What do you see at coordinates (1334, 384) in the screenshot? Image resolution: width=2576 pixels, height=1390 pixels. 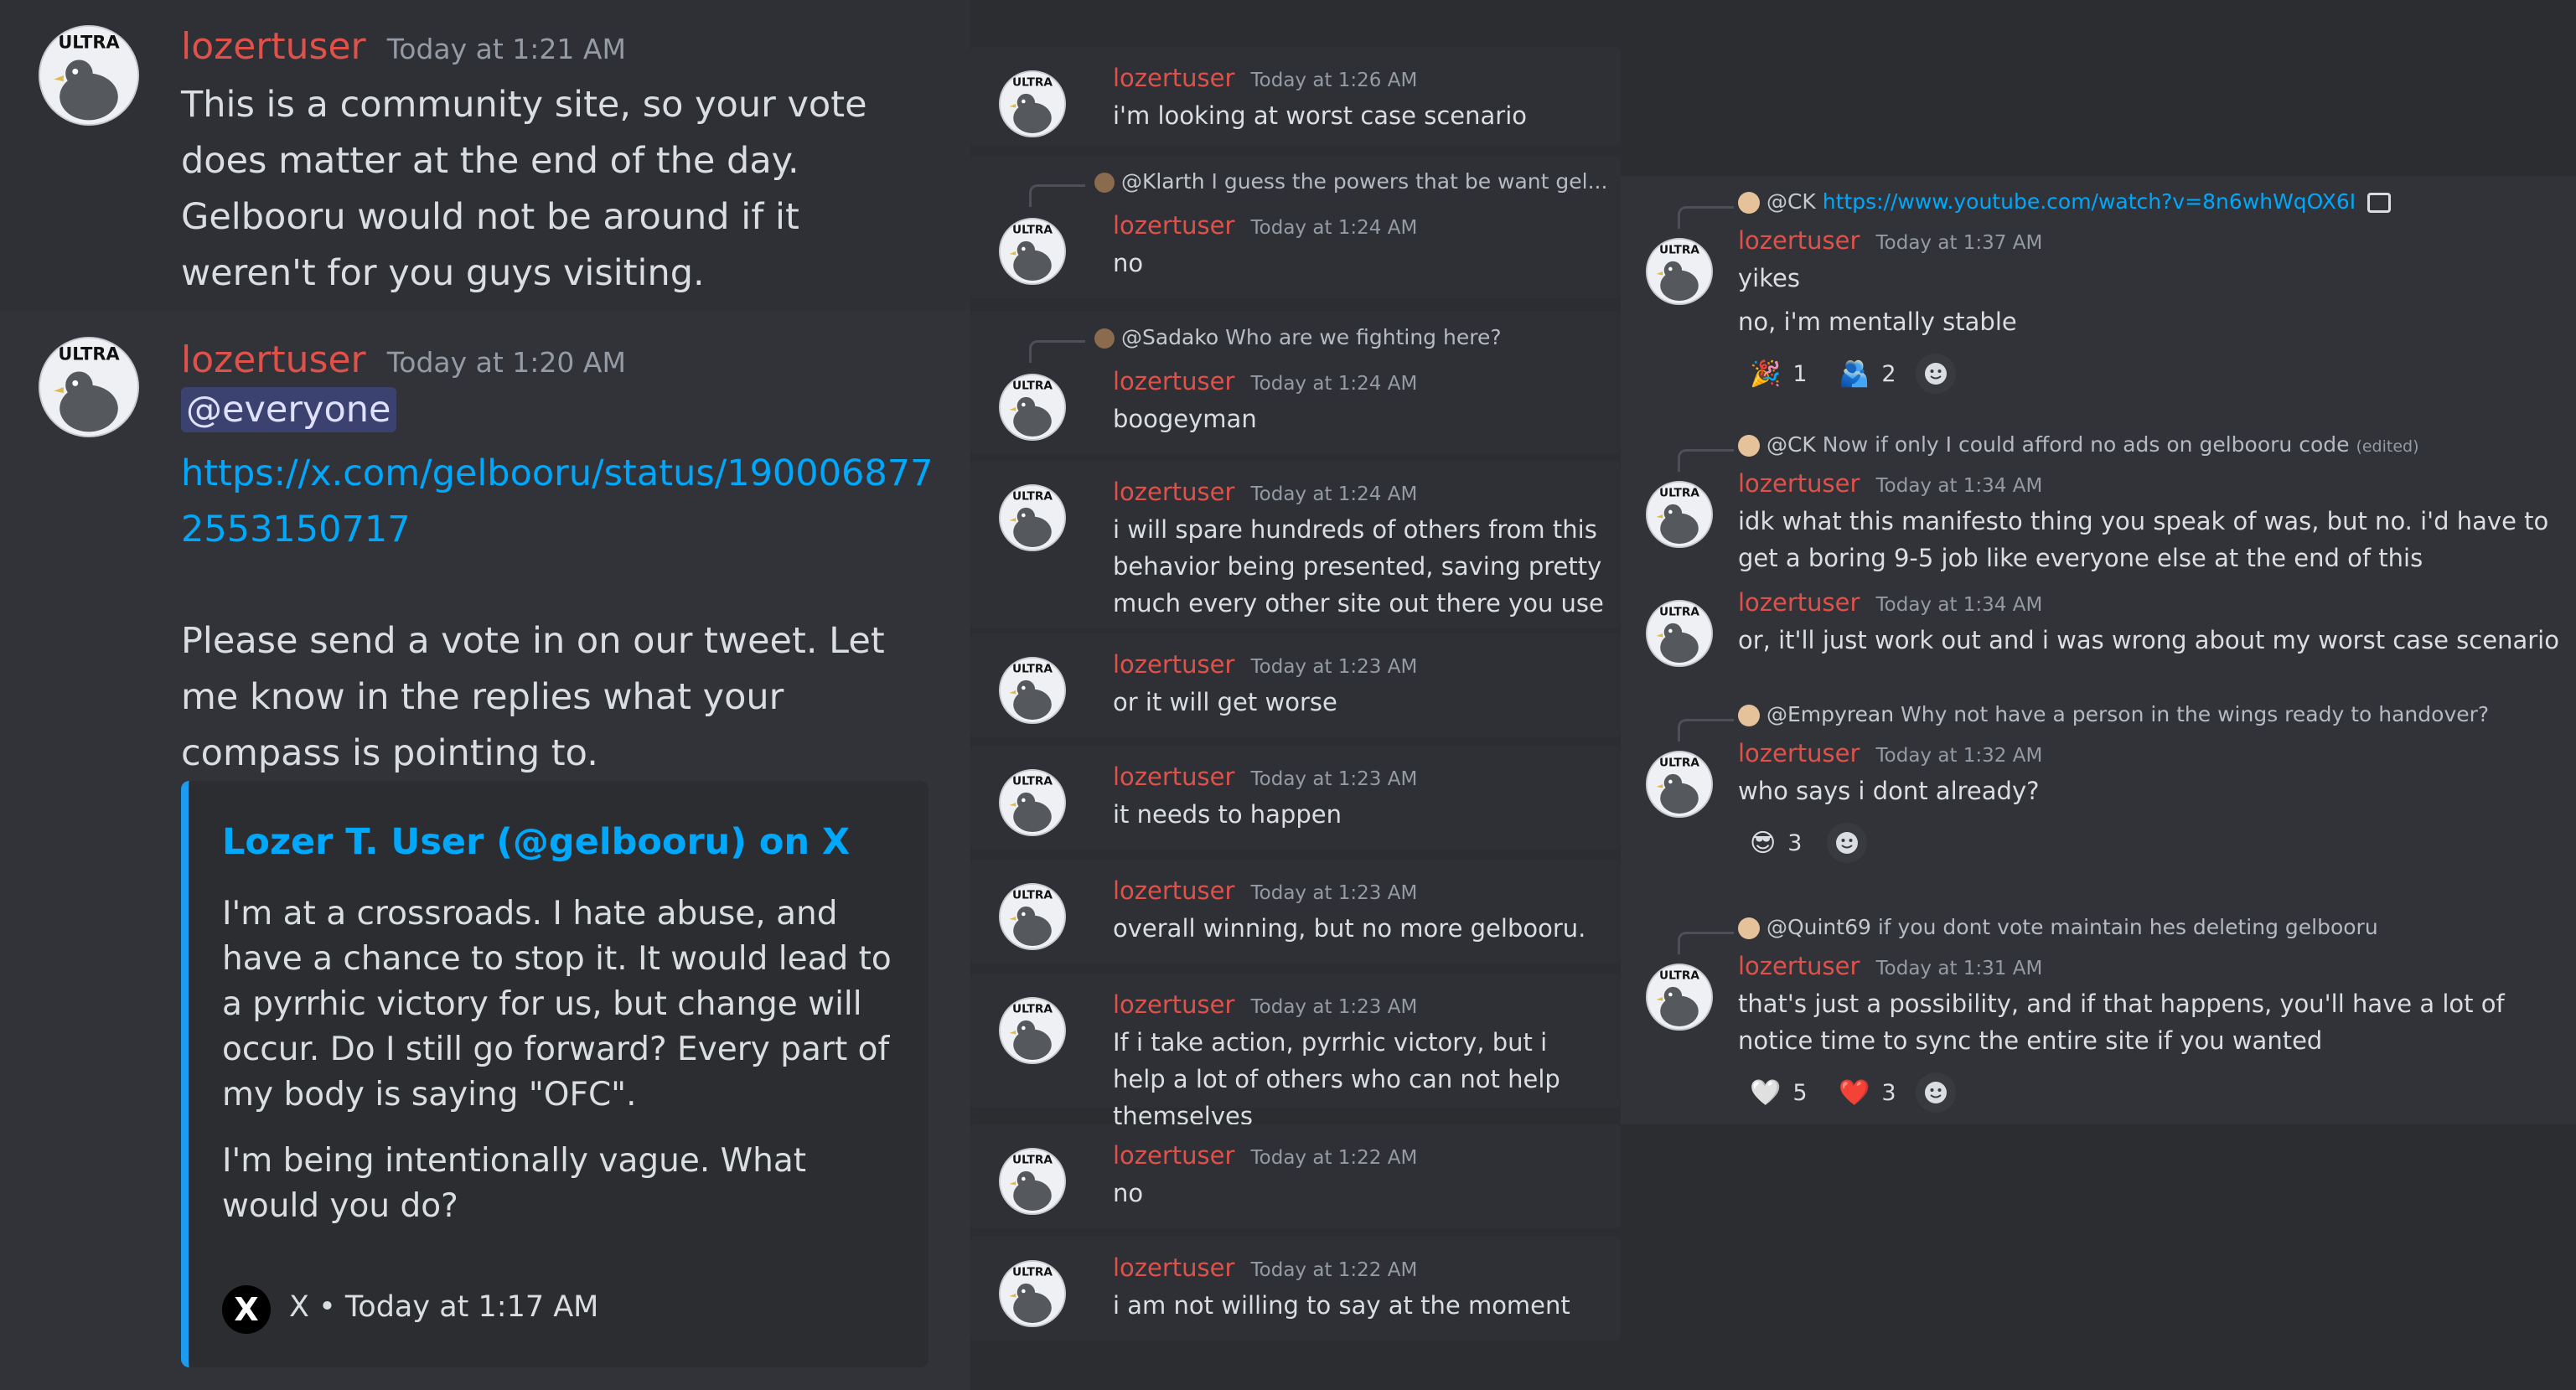 I see `timestamp: Today at 1:24 AM` at bounding box center [1334, 384].